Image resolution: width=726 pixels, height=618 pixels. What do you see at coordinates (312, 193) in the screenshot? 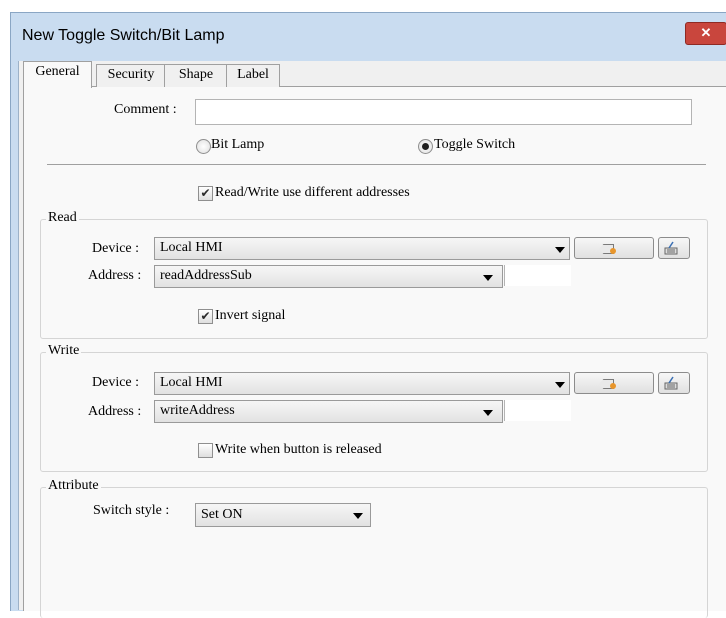
I see `rw-different-label: Read/Write use different addresses` at bounding box center [312, 193].